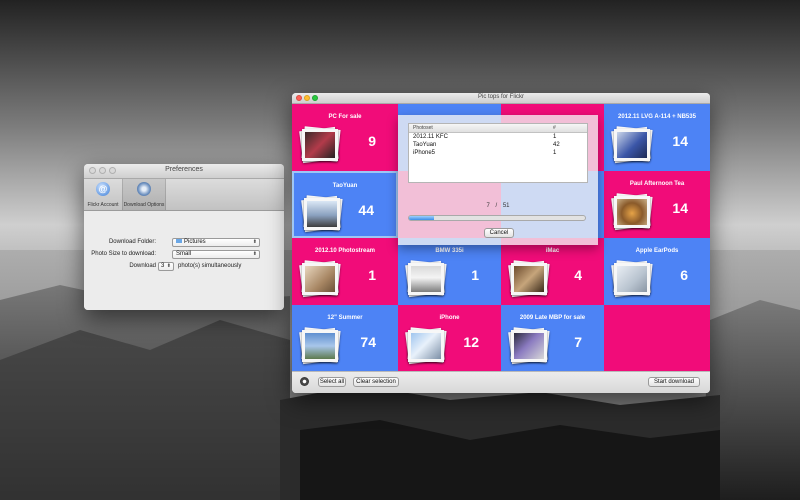  I want to click on download-progress-bar, so click(497, 218).